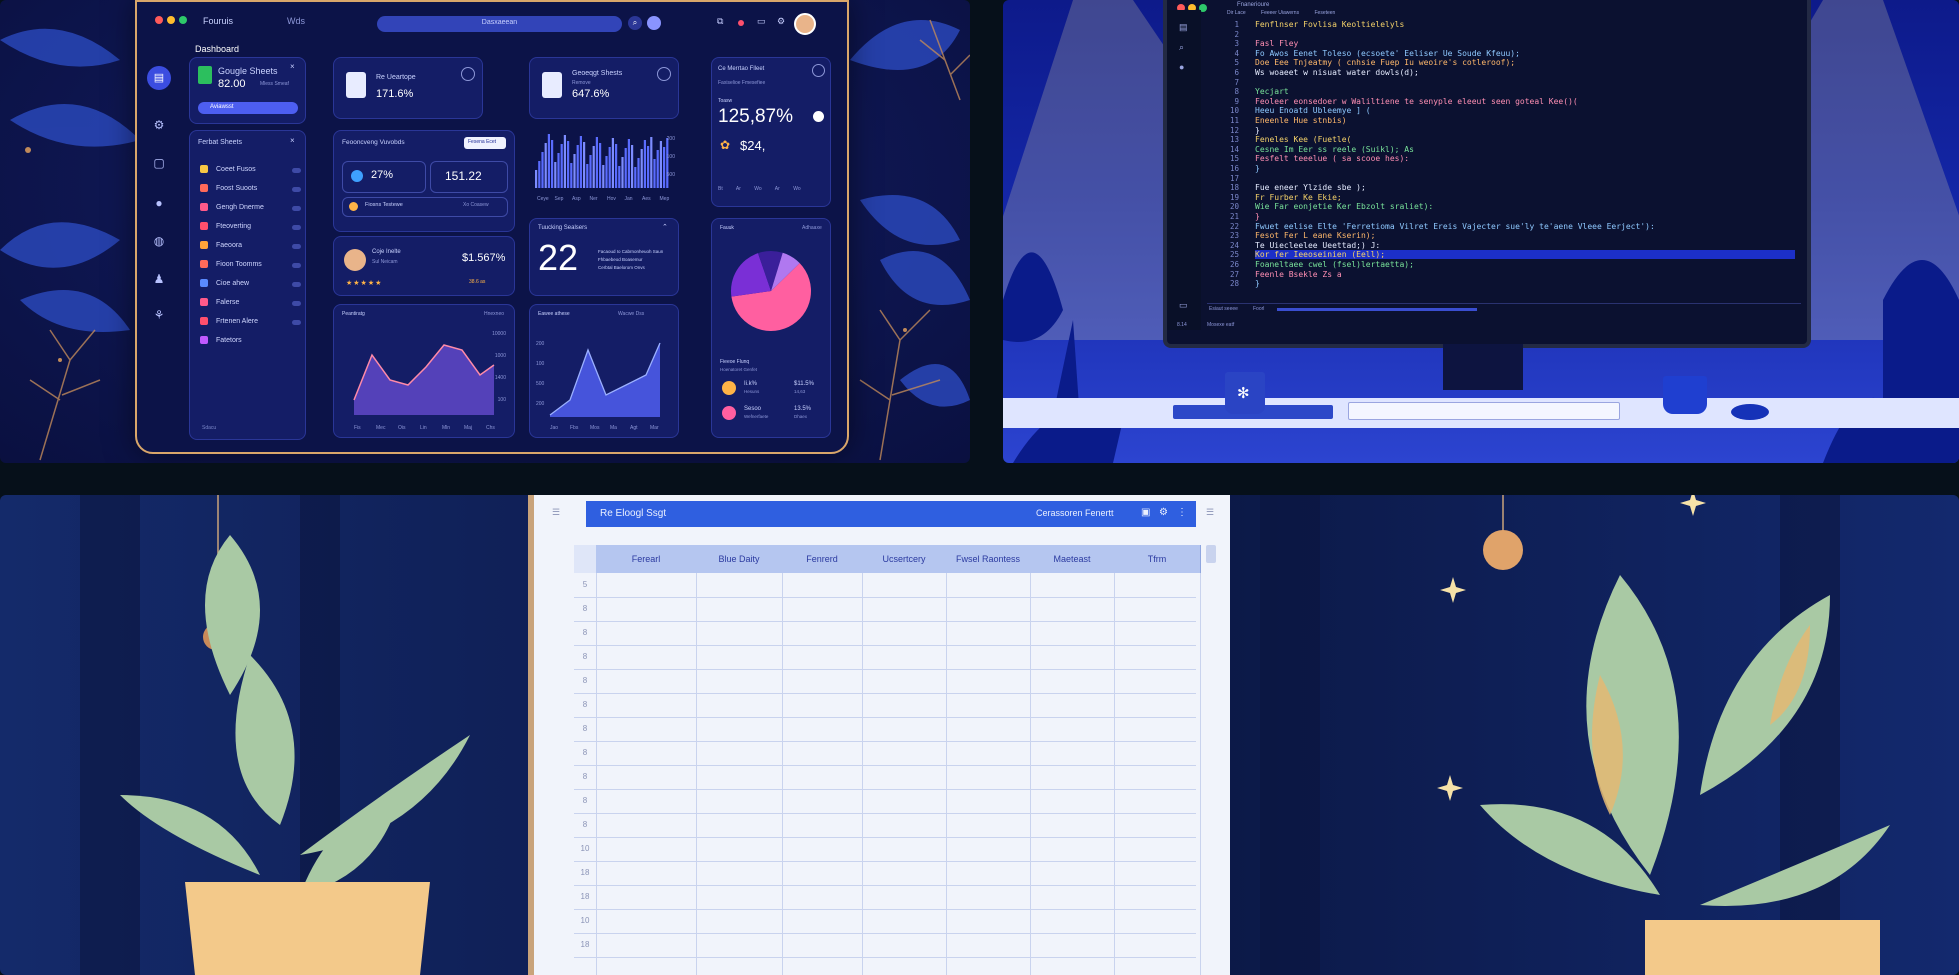  Describe the element at coordinates (183, 20) in the screenshot. I see `maximize-dot` at that location.